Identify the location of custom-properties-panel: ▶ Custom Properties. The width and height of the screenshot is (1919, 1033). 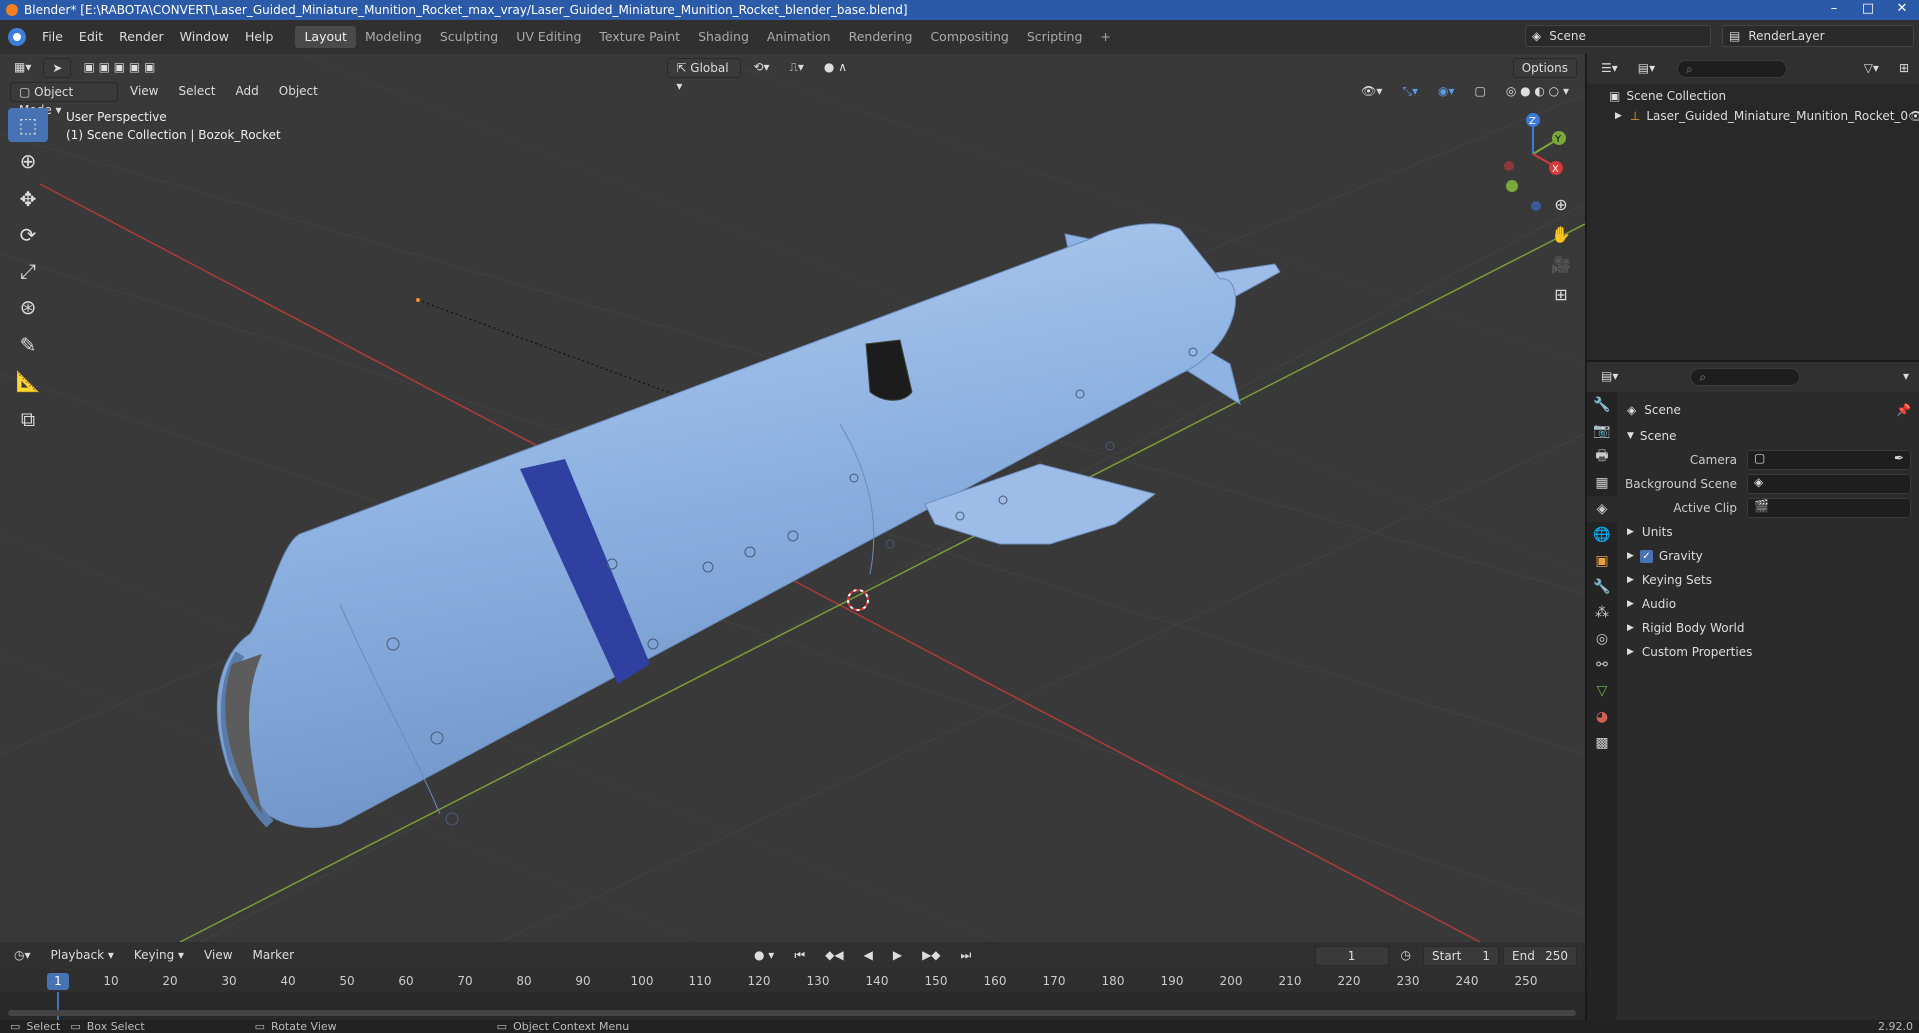
(1768, 652).